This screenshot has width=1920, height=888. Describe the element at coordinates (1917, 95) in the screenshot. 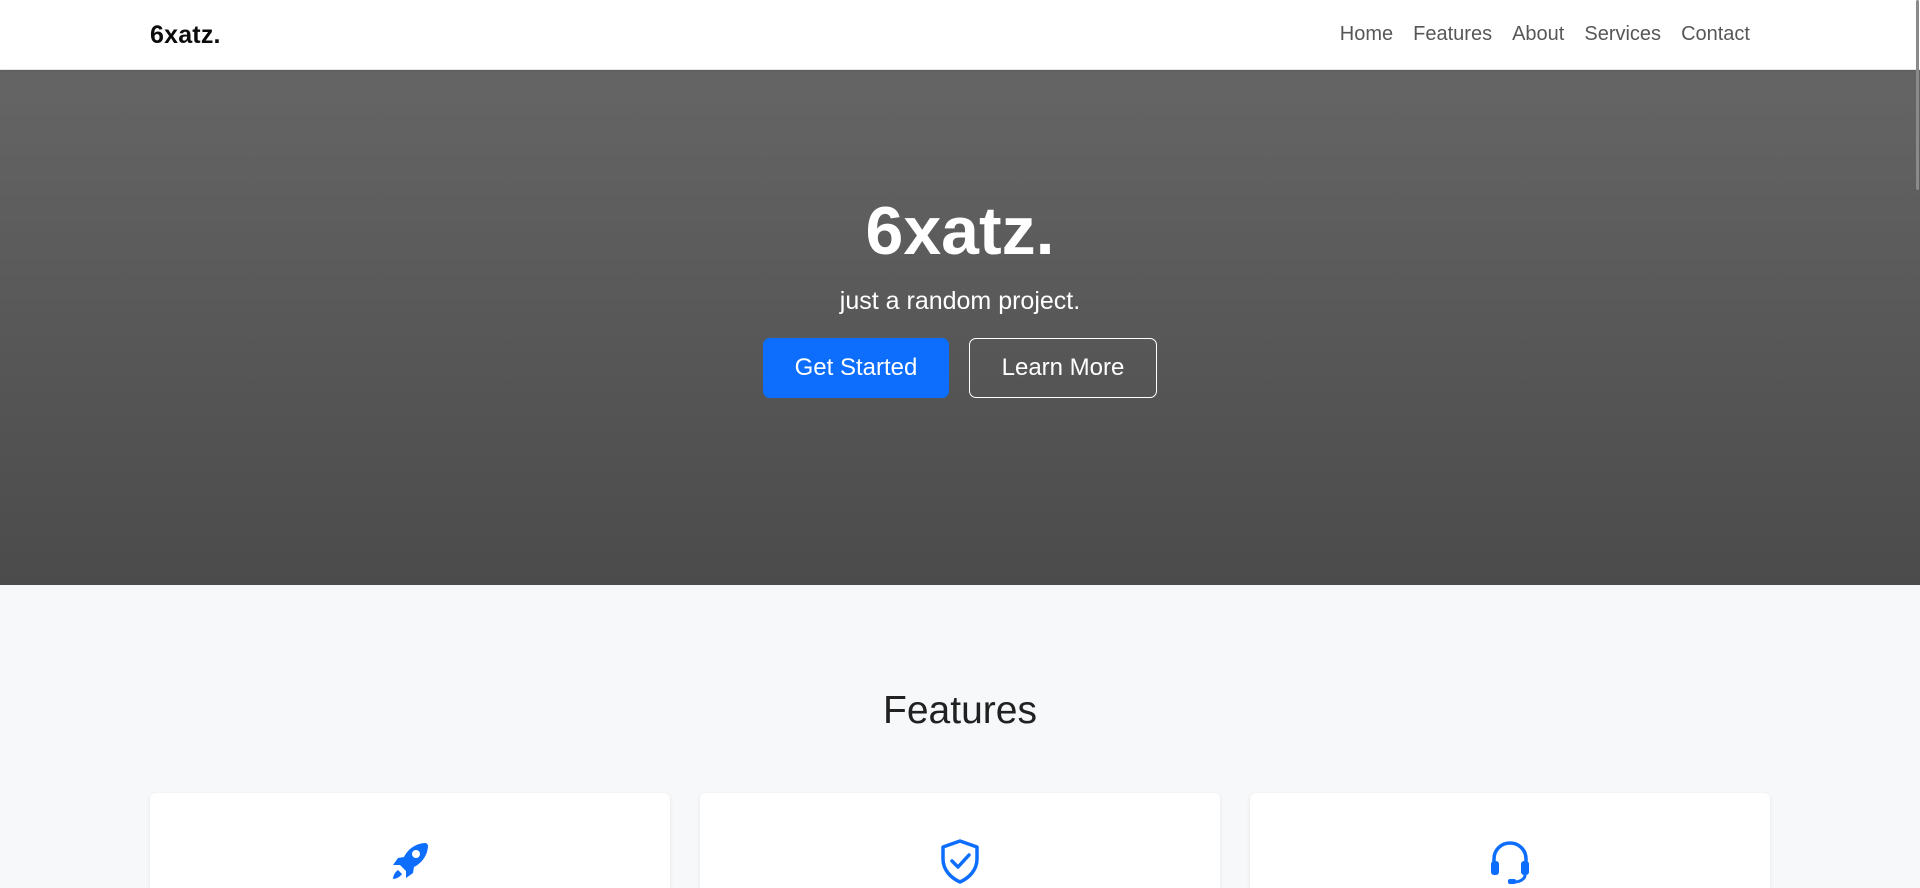

I see `scrollbar-thumb` at that location.